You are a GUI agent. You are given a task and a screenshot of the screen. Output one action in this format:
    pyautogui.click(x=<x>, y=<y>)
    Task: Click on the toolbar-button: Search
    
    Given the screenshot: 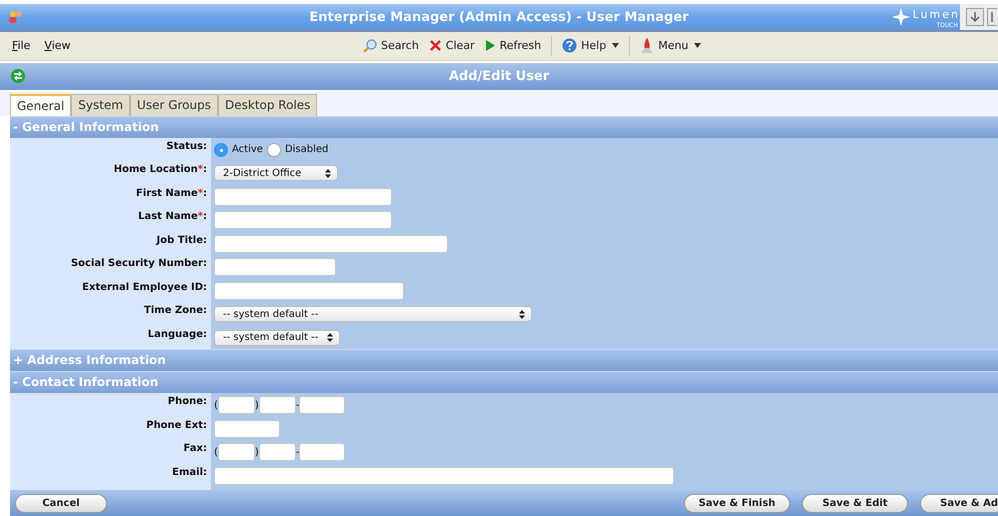 What is the action you would take?
    pyautogui.click(x=391, y=45)
    